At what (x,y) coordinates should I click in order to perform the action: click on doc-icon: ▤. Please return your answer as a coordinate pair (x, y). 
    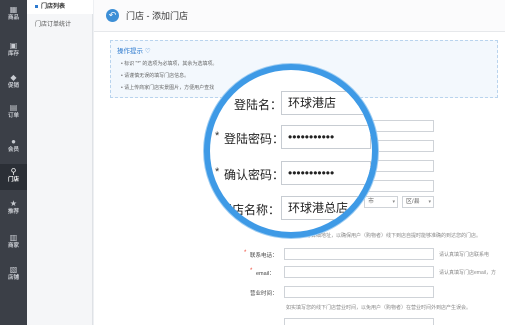
    Looking at the image, I should click on (13, 107).